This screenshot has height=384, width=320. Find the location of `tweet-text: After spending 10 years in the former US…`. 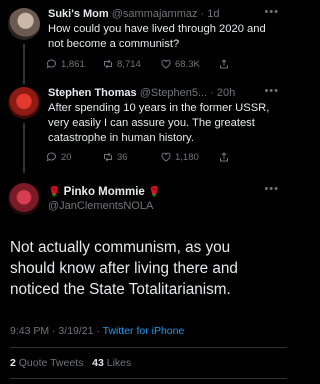

tweet-text: After spending 10 years in the former US… is located at coordinates (159, 123).